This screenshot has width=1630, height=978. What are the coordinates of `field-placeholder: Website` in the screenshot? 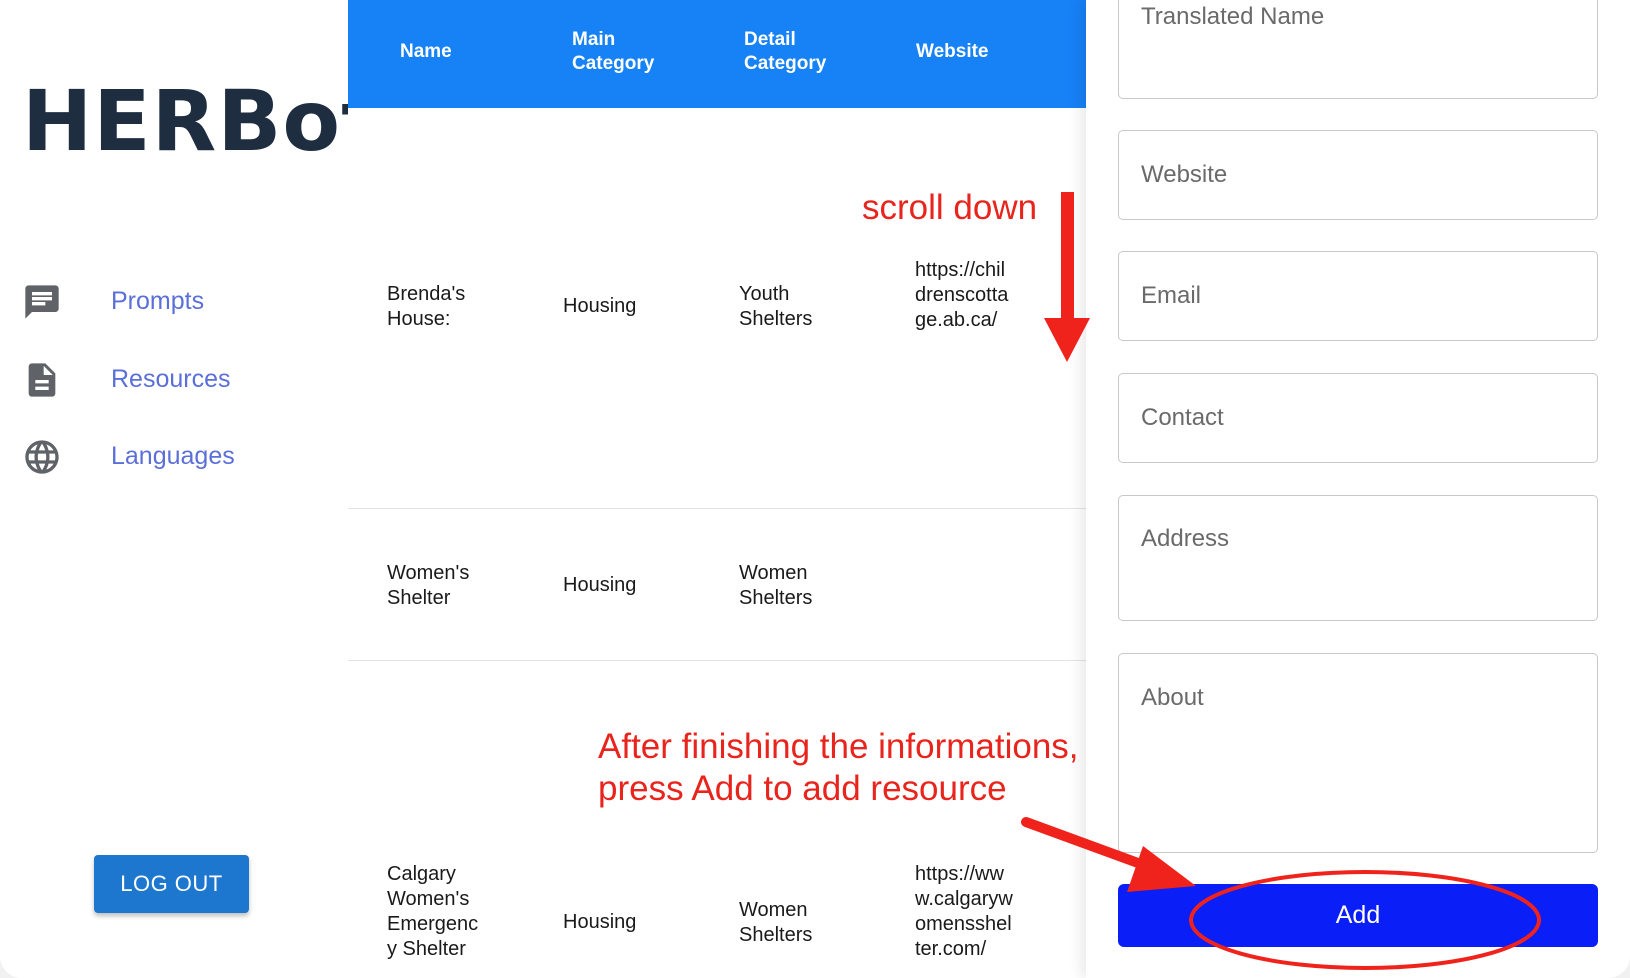 It's located at (1184, 174).